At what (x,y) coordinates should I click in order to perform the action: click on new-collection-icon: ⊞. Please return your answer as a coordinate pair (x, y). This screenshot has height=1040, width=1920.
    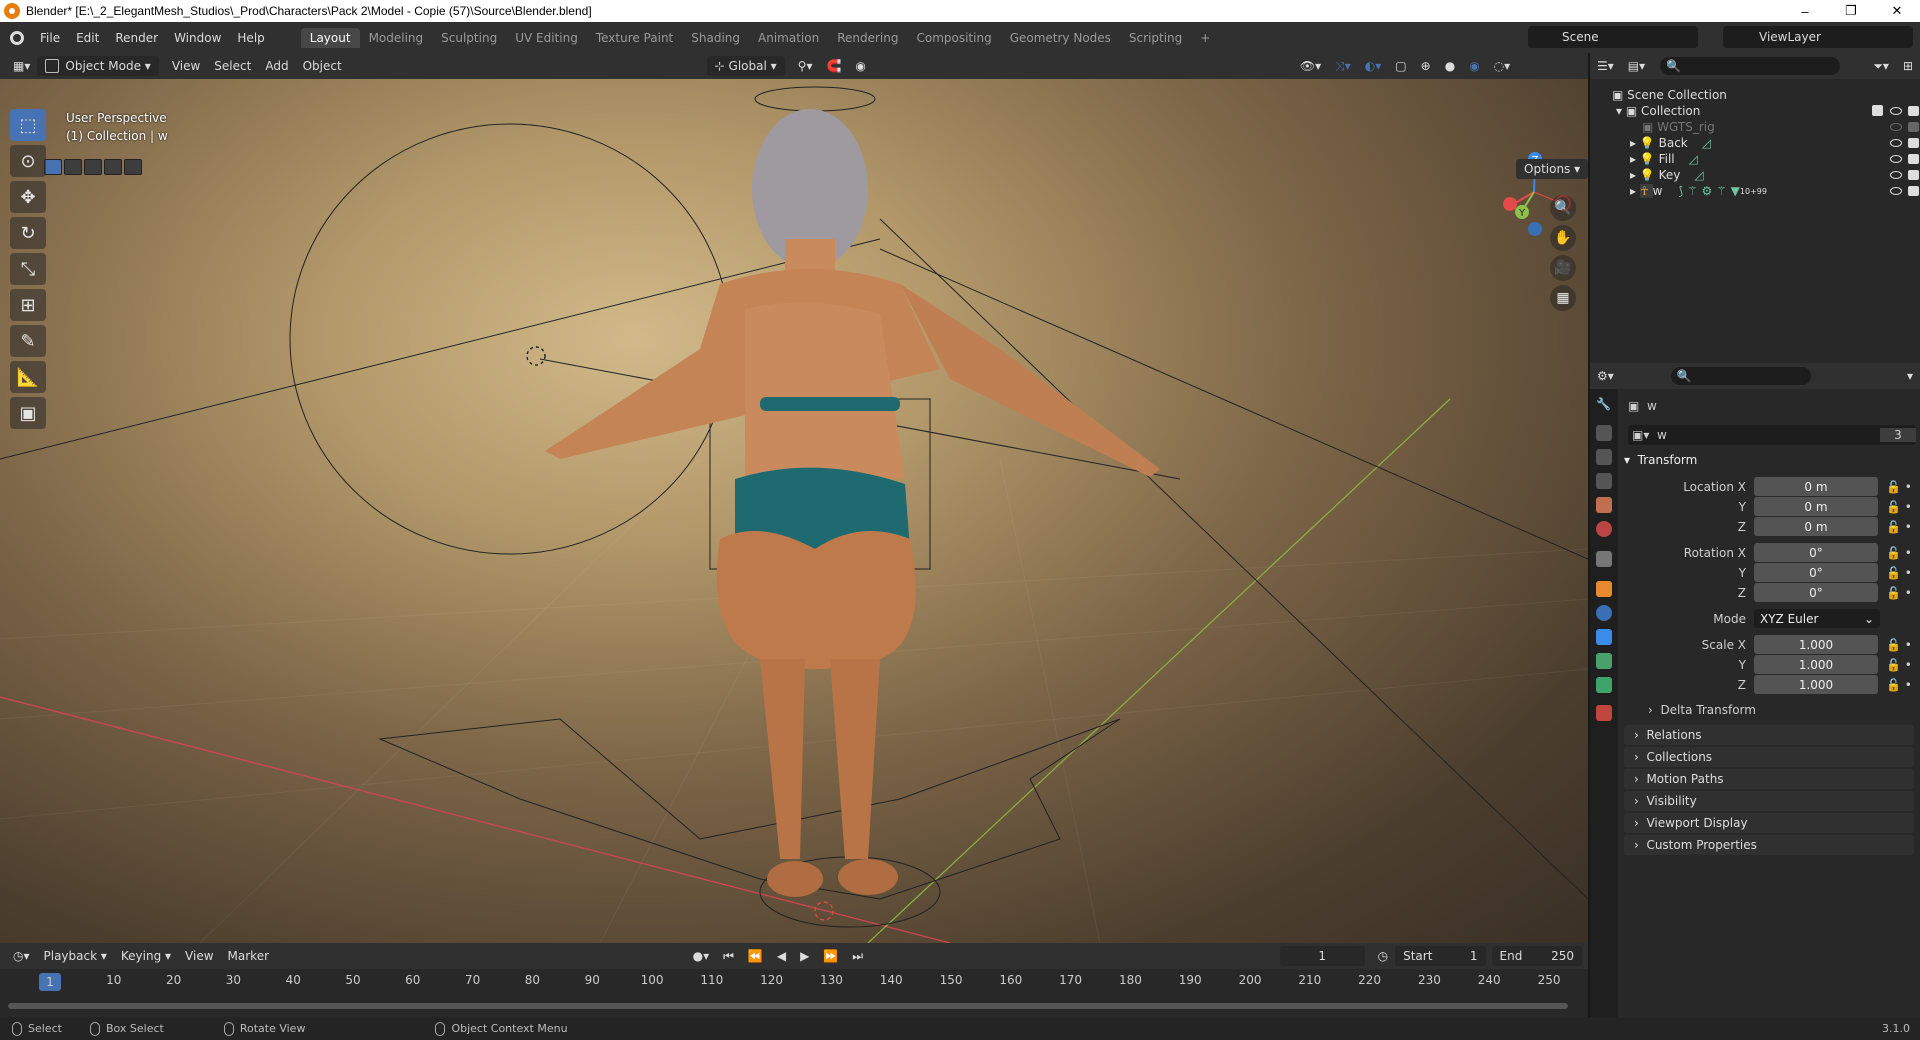
    Looking at the image, I should click on (1908, 66).